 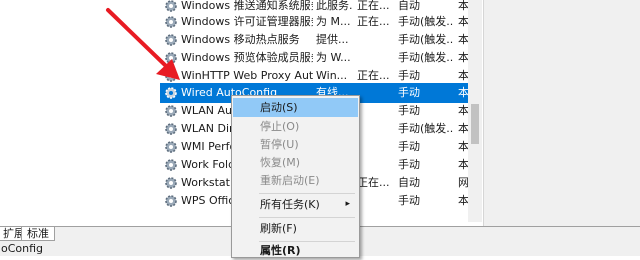 I want to click on menu-item-refresh: 刷新(F), so click(x=295, y=228).